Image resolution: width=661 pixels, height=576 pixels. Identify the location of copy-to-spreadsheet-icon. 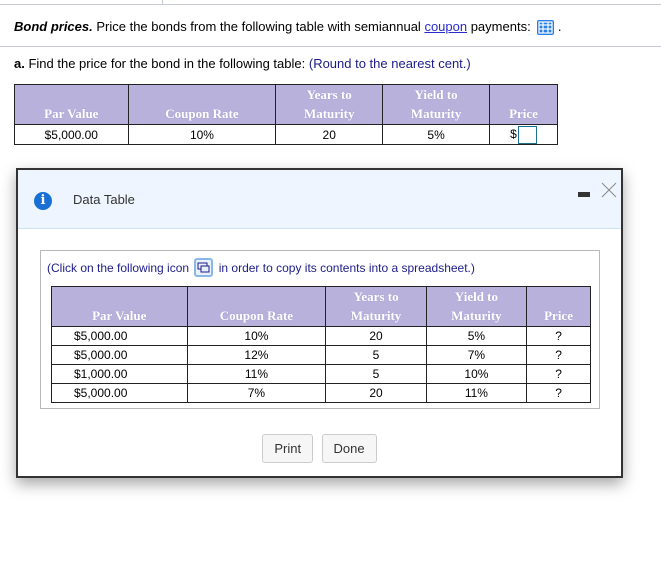
(204, 267).